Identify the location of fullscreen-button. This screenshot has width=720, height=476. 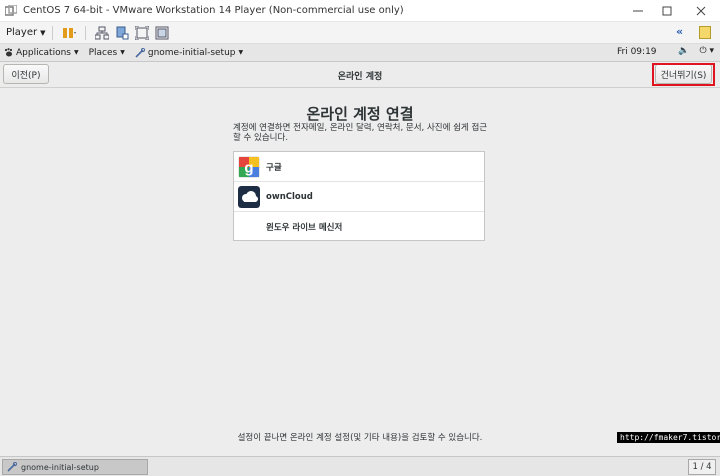
(142, 33).